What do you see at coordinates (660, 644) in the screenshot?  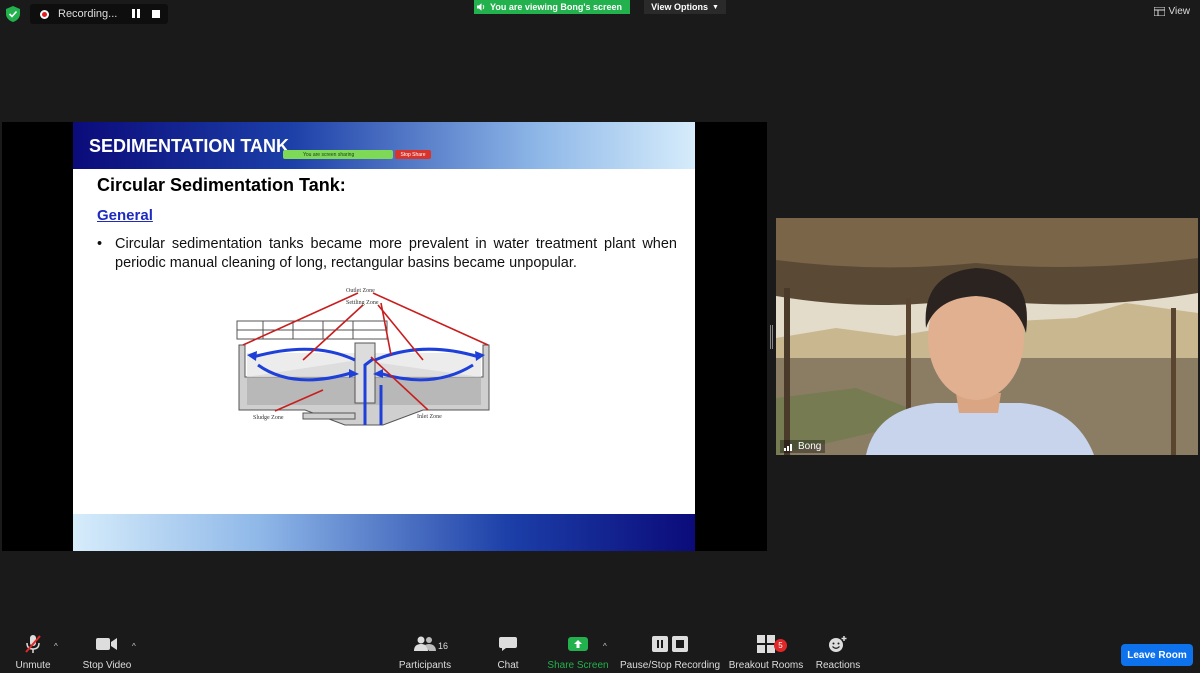 I see `pause-icon` at bounding box center [660, 644].